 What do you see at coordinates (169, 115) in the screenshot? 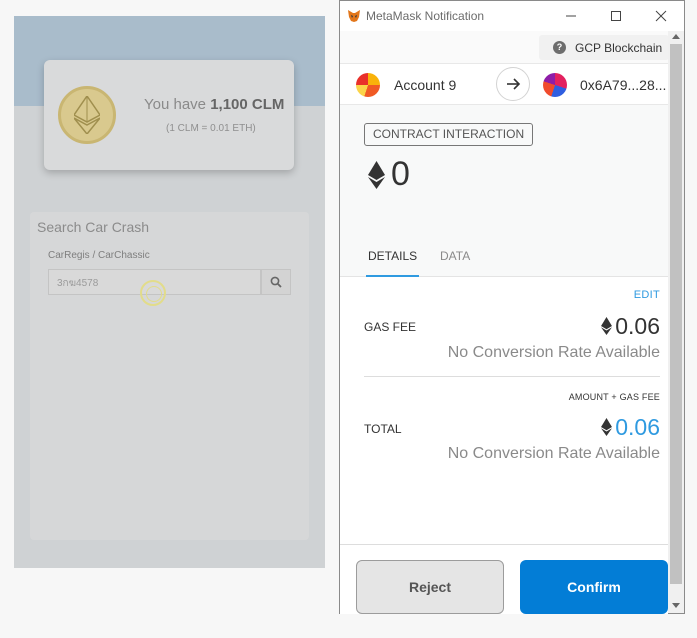
I see `balance-card: You have 1,100 CLM (1 CLM = 0.01 ETH)` at bounding box center [169, 115].